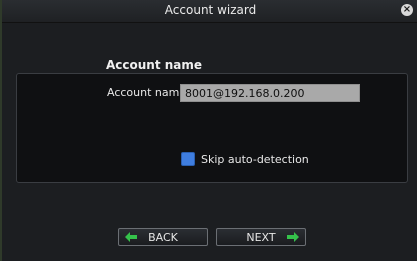 Image resolution: width=417 pixels, height=261 pixels. What do you see at coordinates (147, 92) in the screenshot?
I see `account-name-label: Account name` at bounding box center [147, 92].